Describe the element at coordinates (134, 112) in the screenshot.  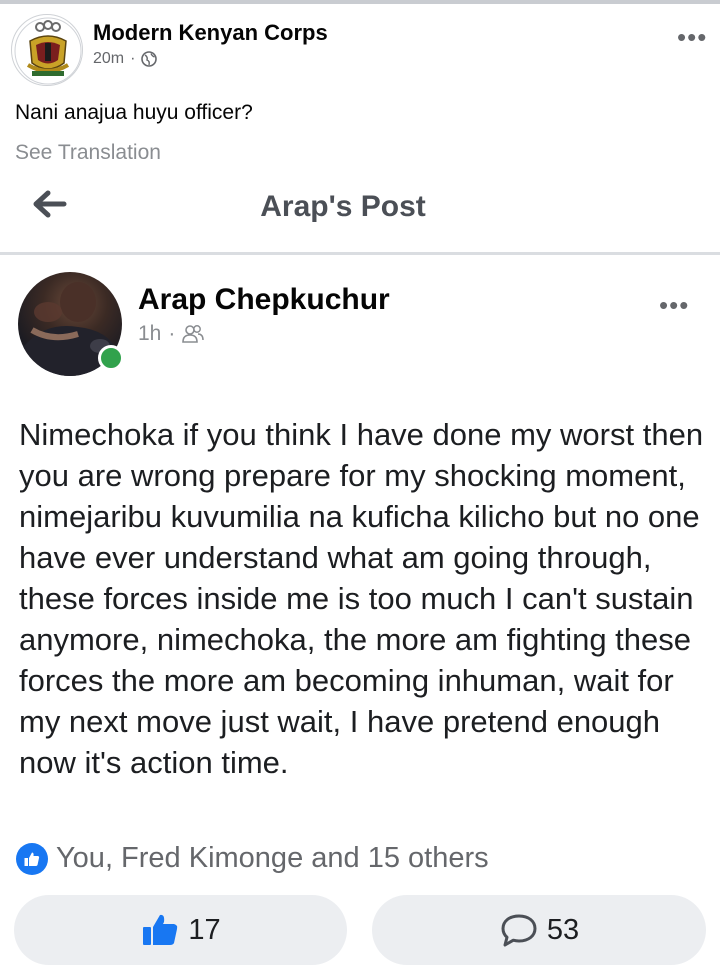
I see `post-caption: Nani anajua huyu officer?` at that location.